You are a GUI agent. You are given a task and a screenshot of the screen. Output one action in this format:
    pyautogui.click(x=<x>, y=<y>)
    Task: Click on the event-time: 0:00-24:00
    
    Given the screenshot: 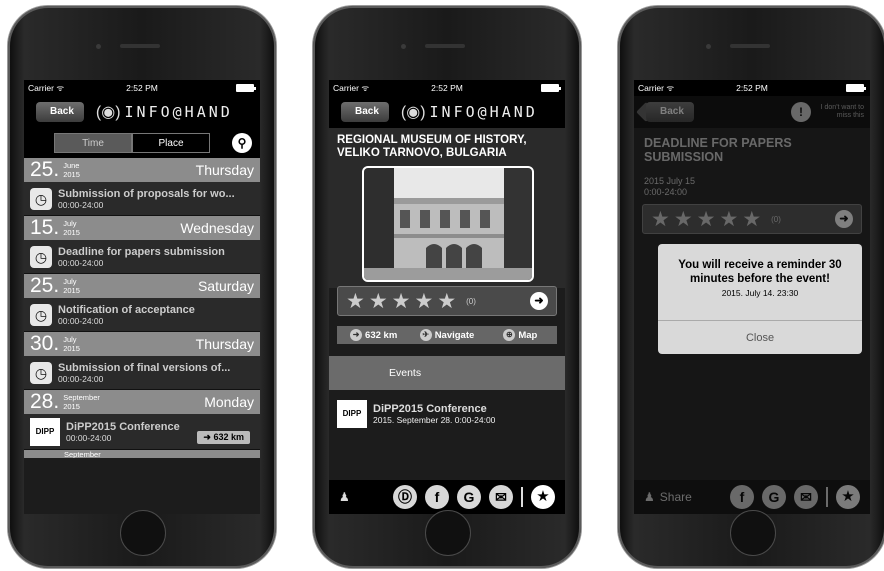 What is the action you would take?
    pyautogui.click(x=666, y=192)
    